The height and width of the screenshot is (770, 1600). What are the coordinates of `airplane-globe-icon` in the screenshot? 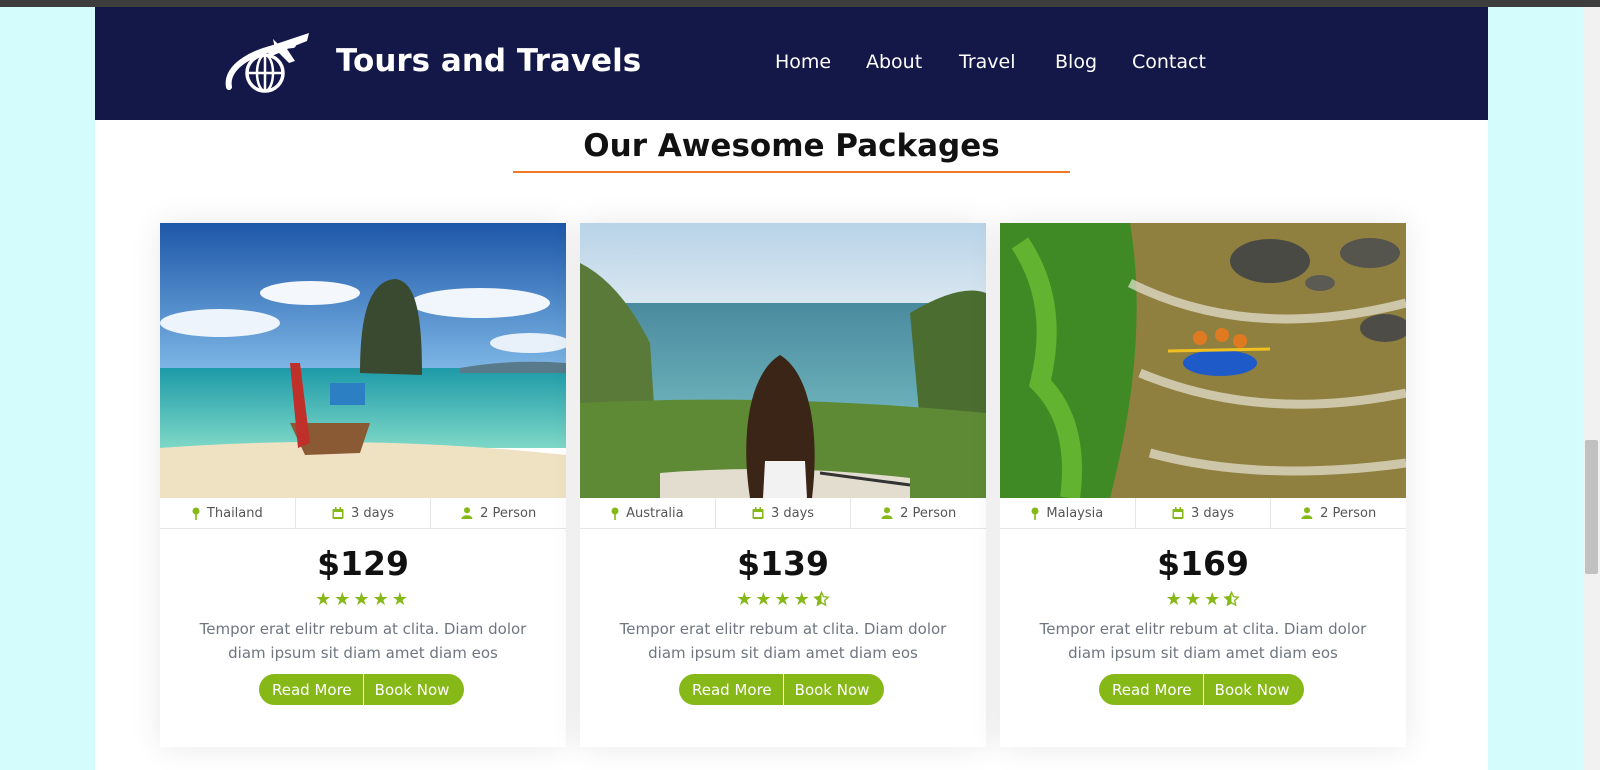 It's located at (267, 63).